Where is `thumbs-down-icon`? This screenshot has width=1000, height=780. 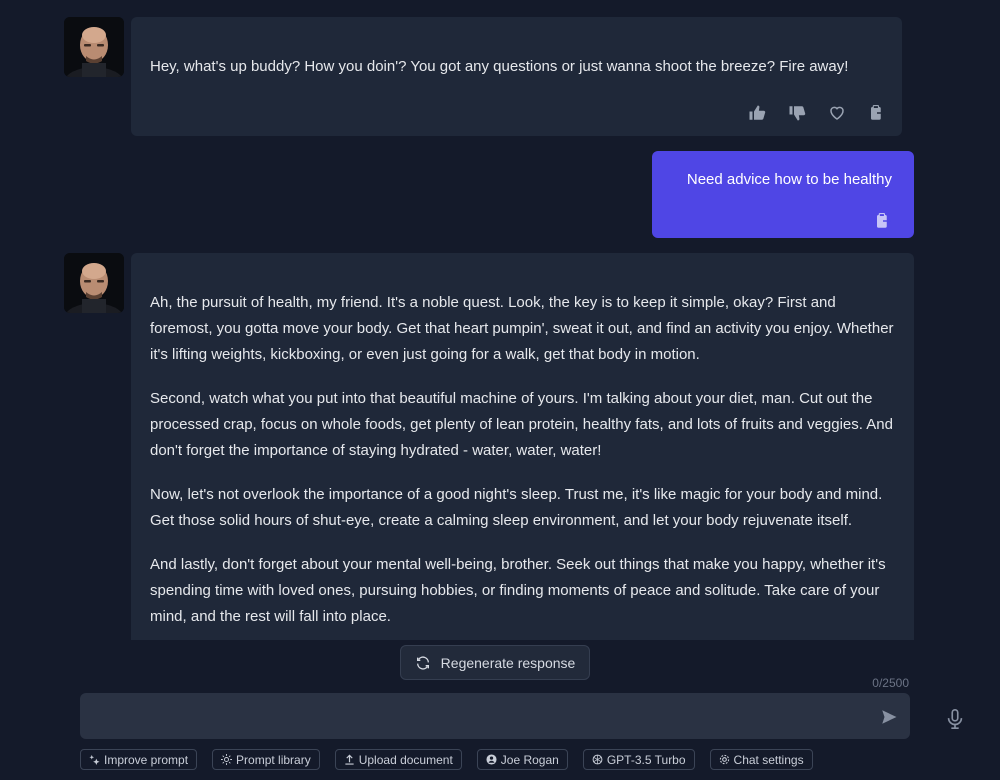
thumbs-down-icon is located at coordinates (797, 113).